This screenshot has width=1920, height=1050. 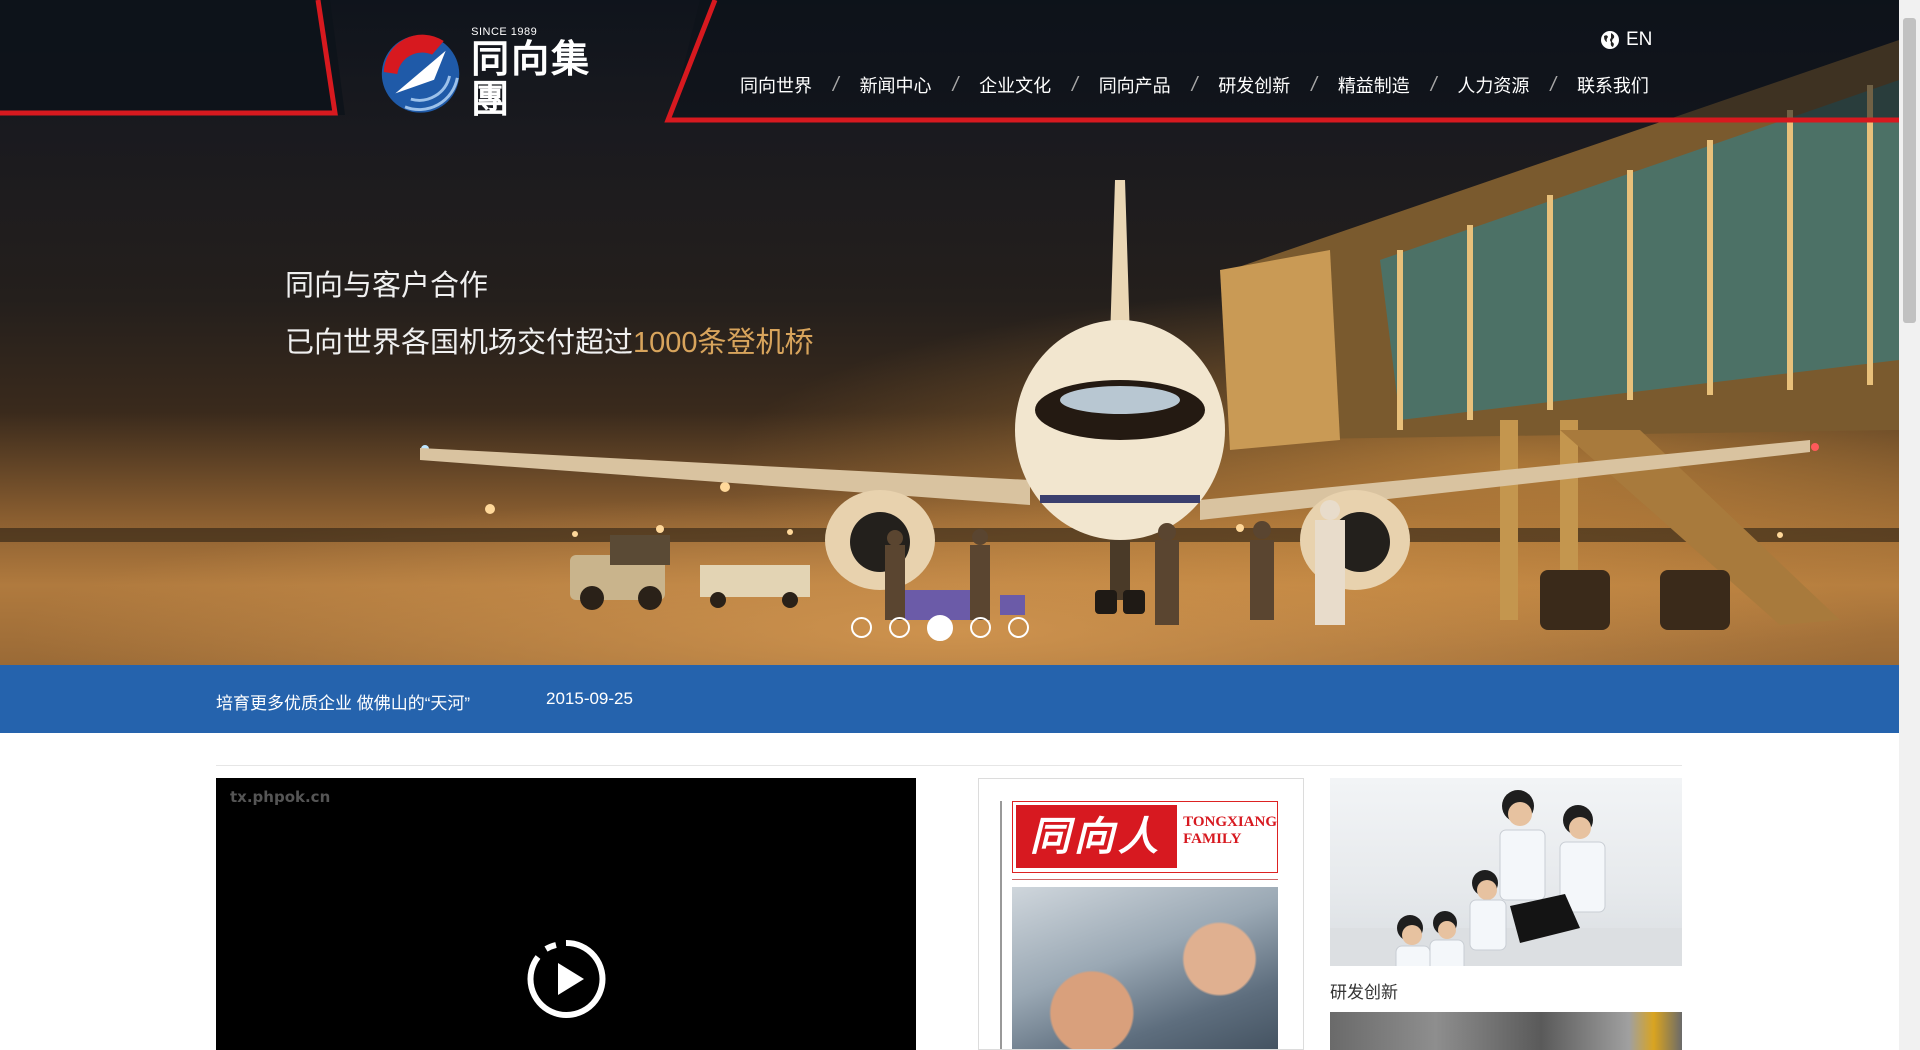 I want to click on magazine-masthead: 同向人 TONGXIANG FAMILY, so click(x=1145, y=837).